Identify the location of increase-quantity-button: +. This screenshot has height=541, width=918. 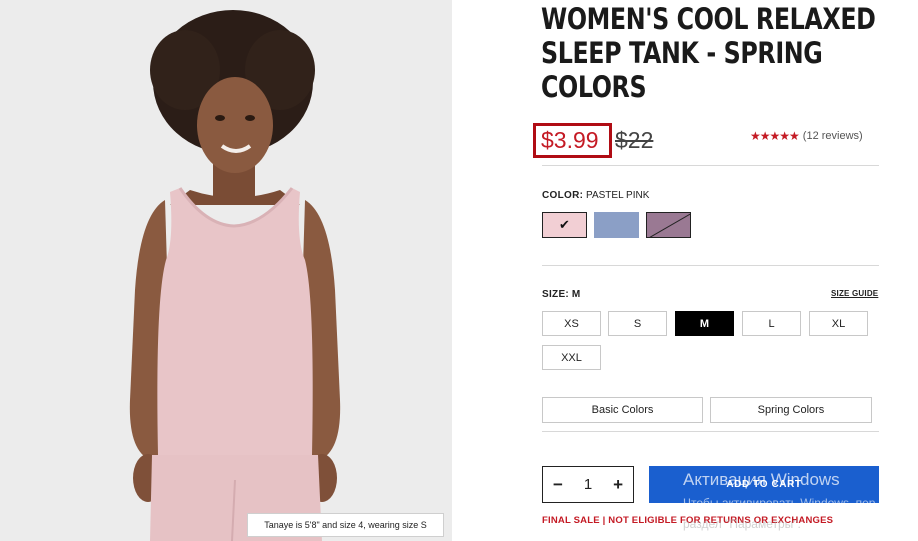
(618, 485).